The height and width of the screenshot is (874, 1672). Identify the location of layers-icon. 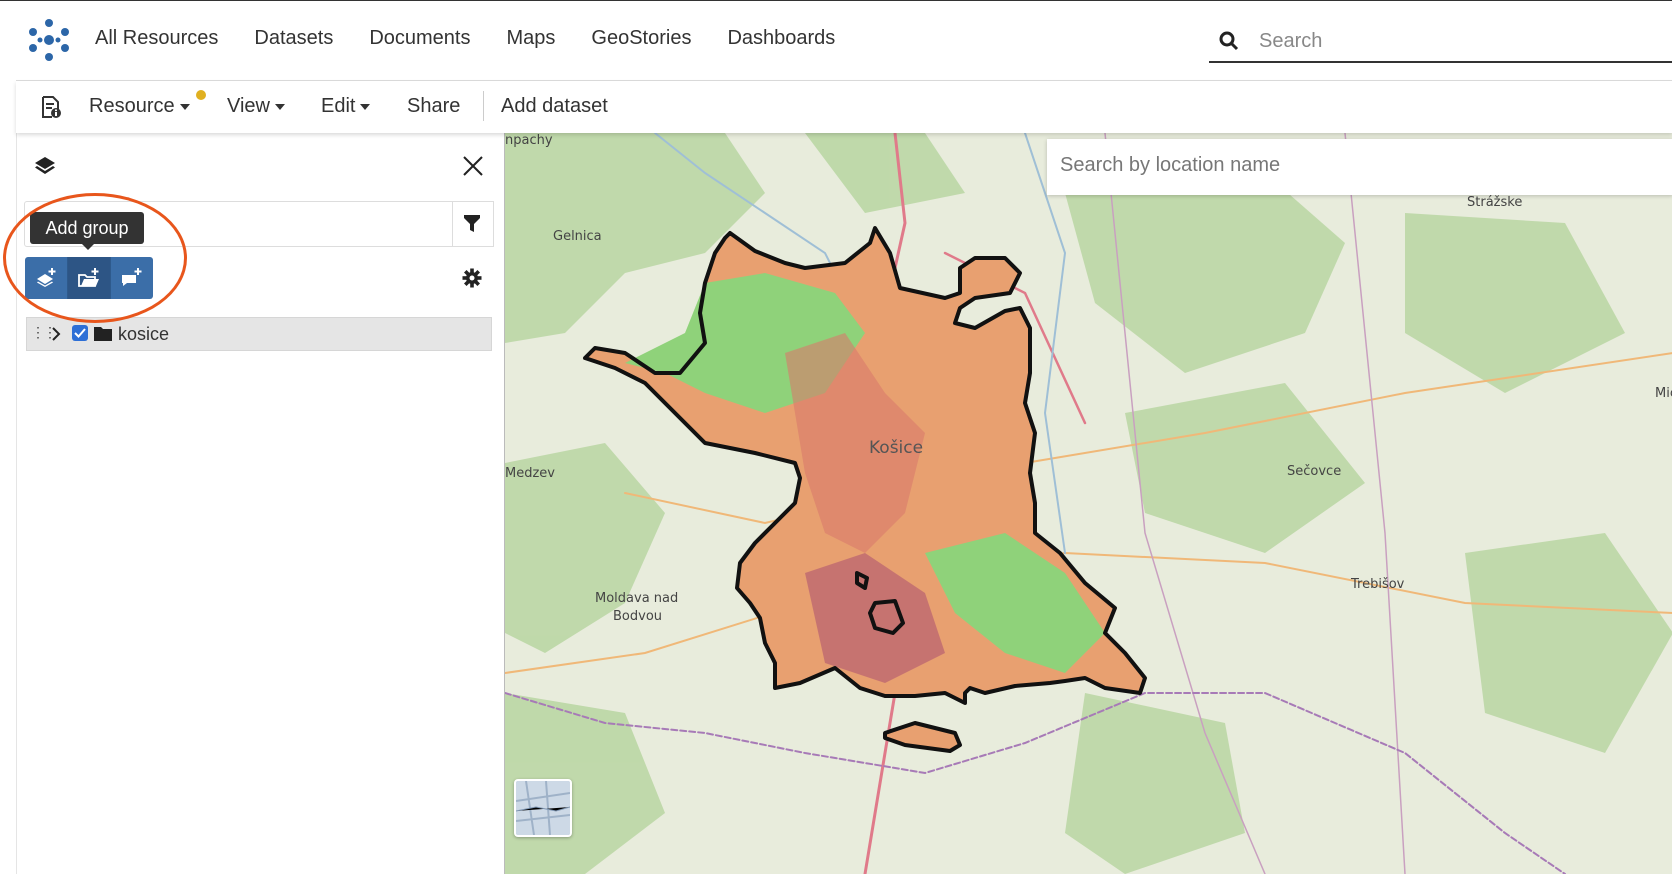
(45, 165).